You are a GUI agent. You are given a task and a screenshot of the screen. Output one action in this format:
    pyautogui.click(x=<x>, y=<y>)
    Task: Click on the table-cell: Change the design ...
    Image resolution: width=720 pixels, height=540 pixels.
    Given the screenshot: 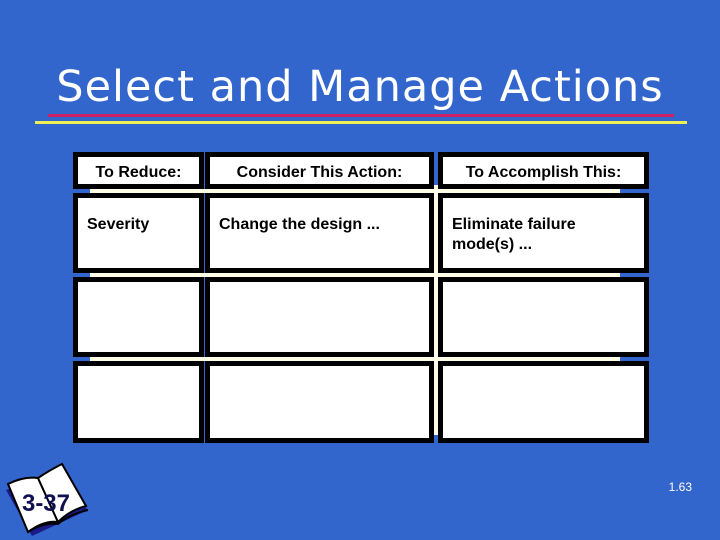 What is the action you would take?
    pyautogui.click(x=319, y=233)
    